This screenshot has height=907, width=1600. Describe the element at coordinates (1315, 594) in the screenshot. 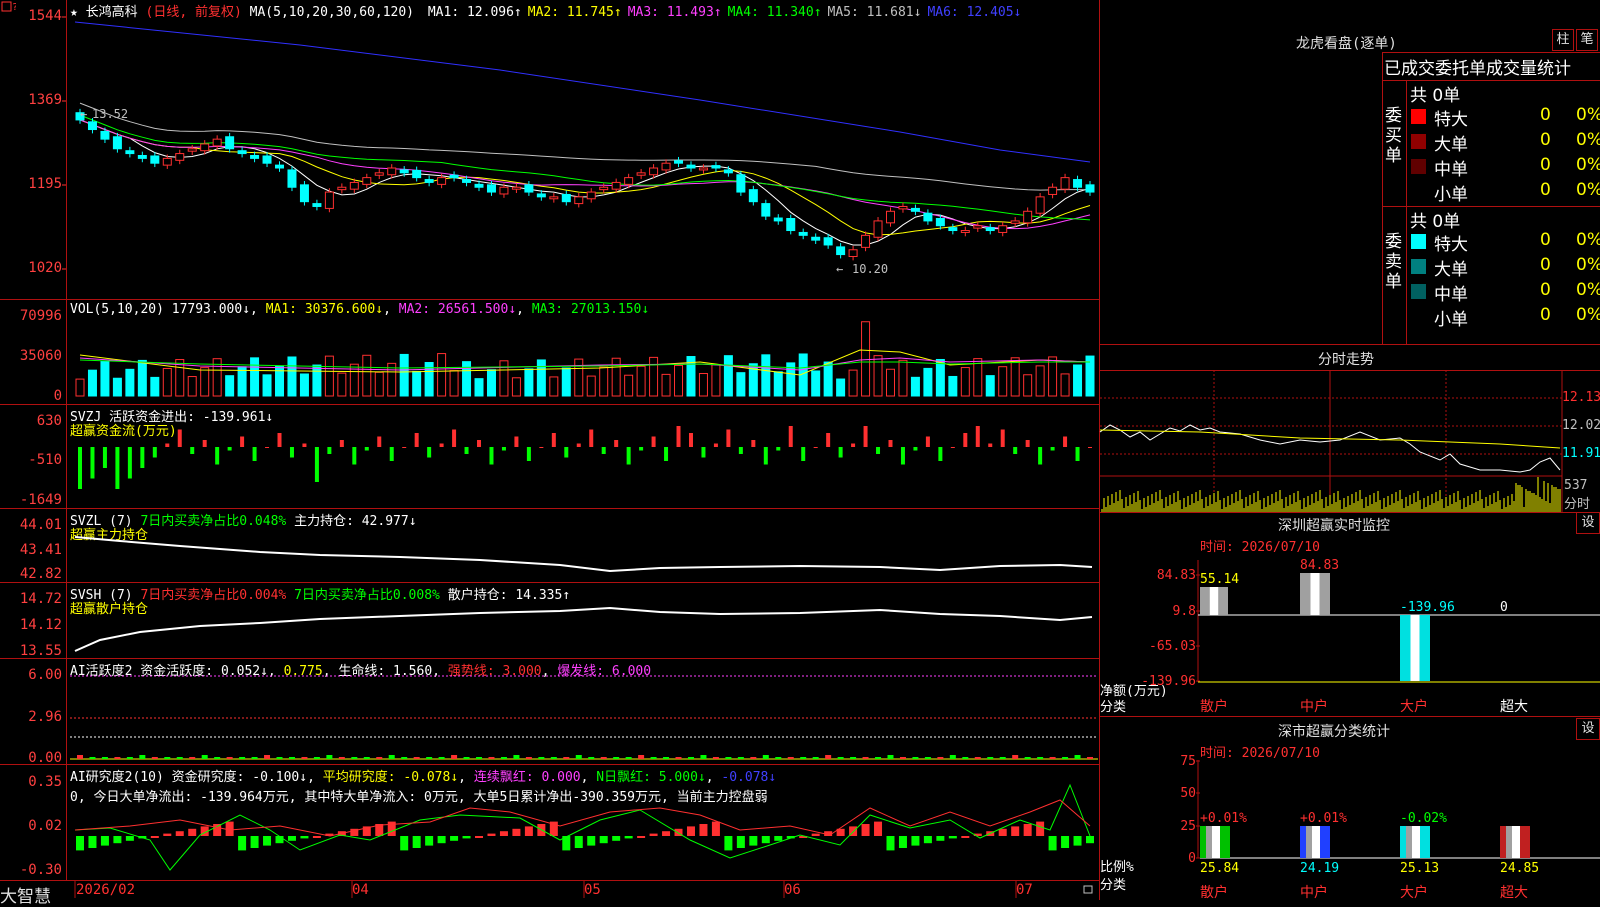

I see `monitor-bar` at that location.